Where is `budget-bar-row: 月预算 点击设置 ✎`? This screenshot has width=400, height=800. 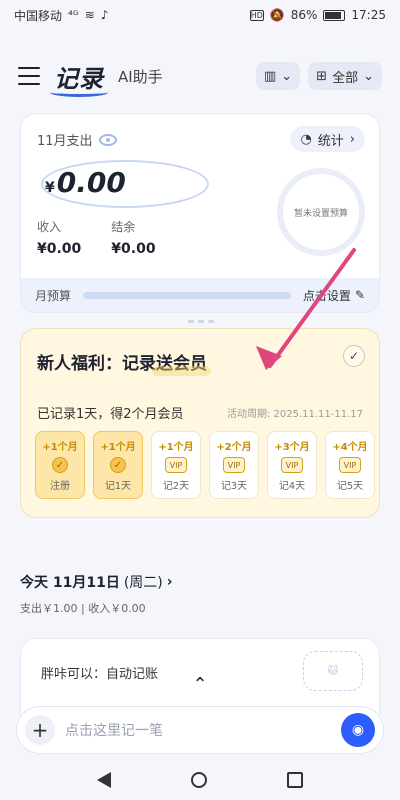
budget-bar-row: 月预算 点击设置 ✎ is located at coordinates (200, 295).